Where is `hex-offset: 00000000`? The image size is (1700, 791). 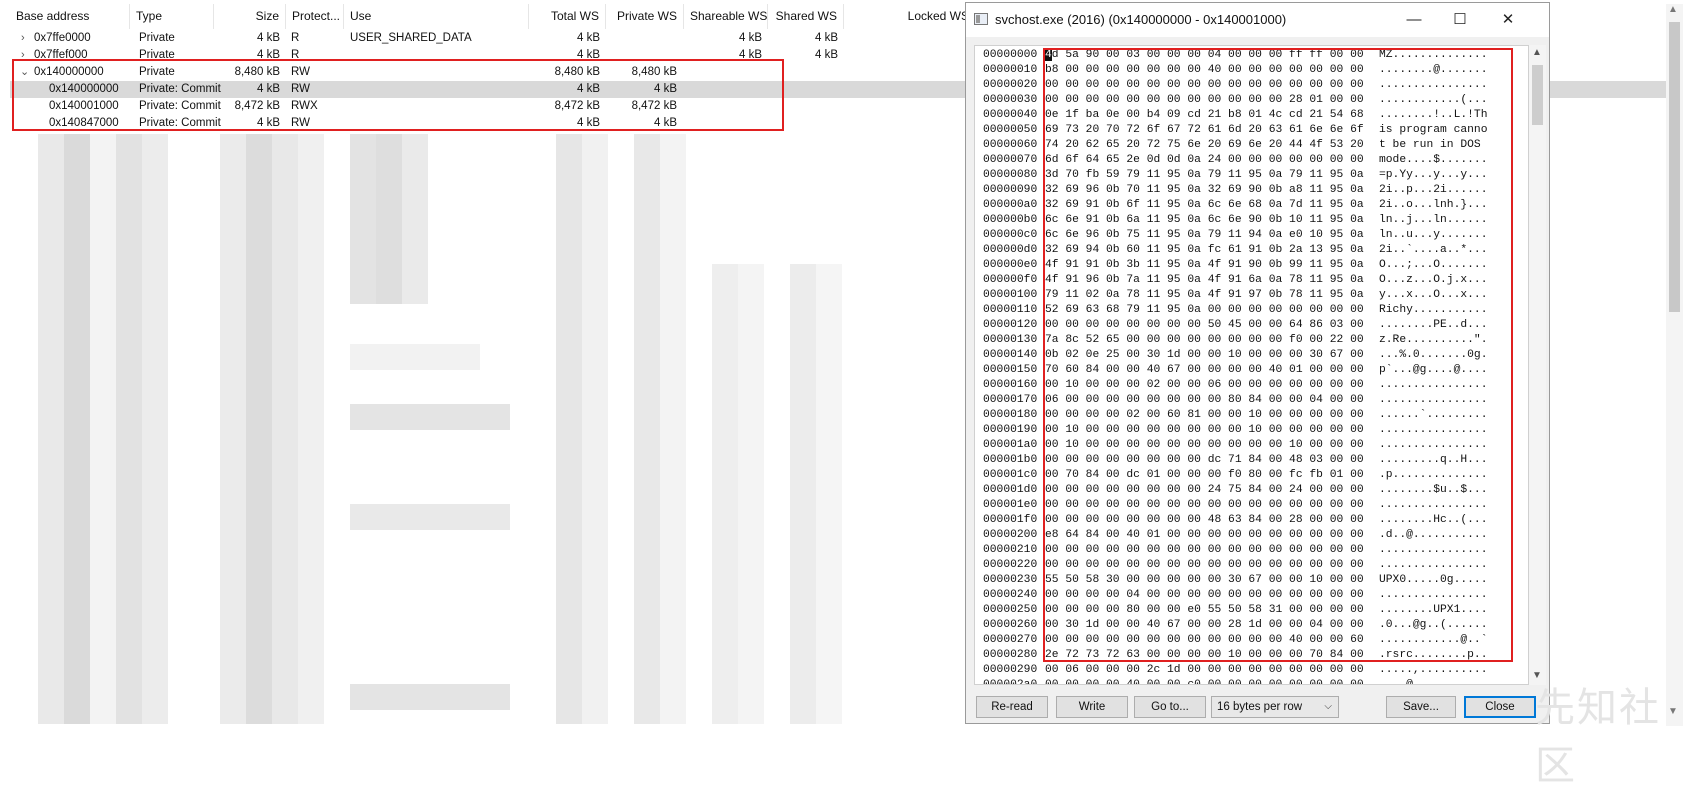
hex-offset: 00000000 is located at coordinates (1010, 55).